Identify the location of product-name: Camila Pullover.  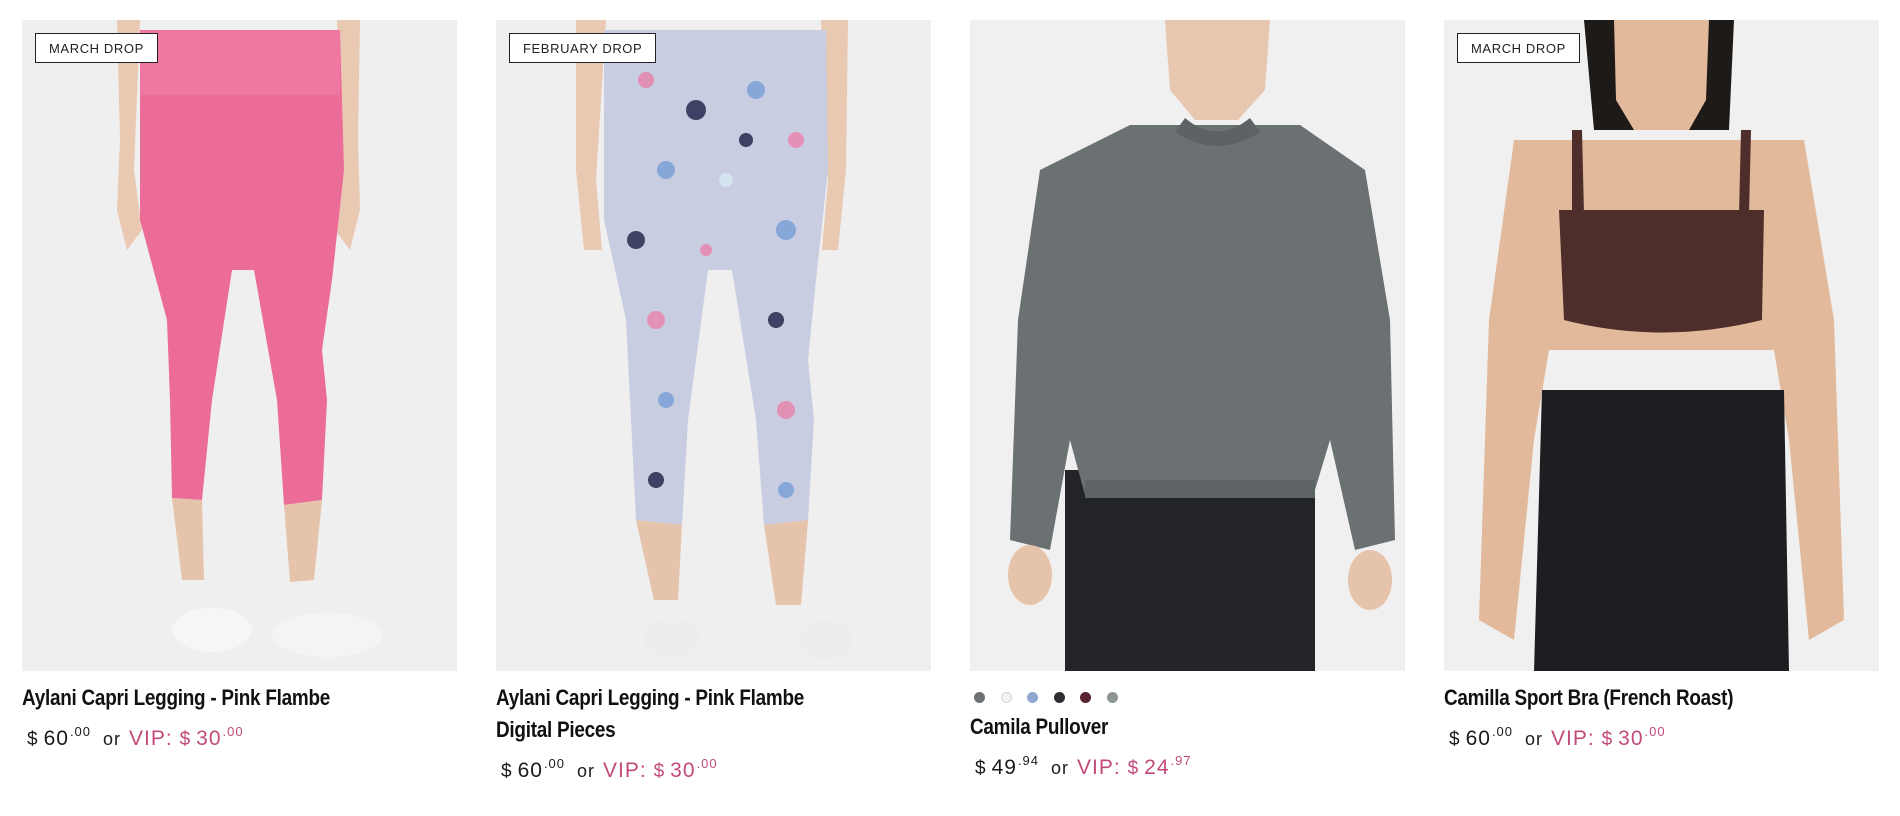
(1185, 727).